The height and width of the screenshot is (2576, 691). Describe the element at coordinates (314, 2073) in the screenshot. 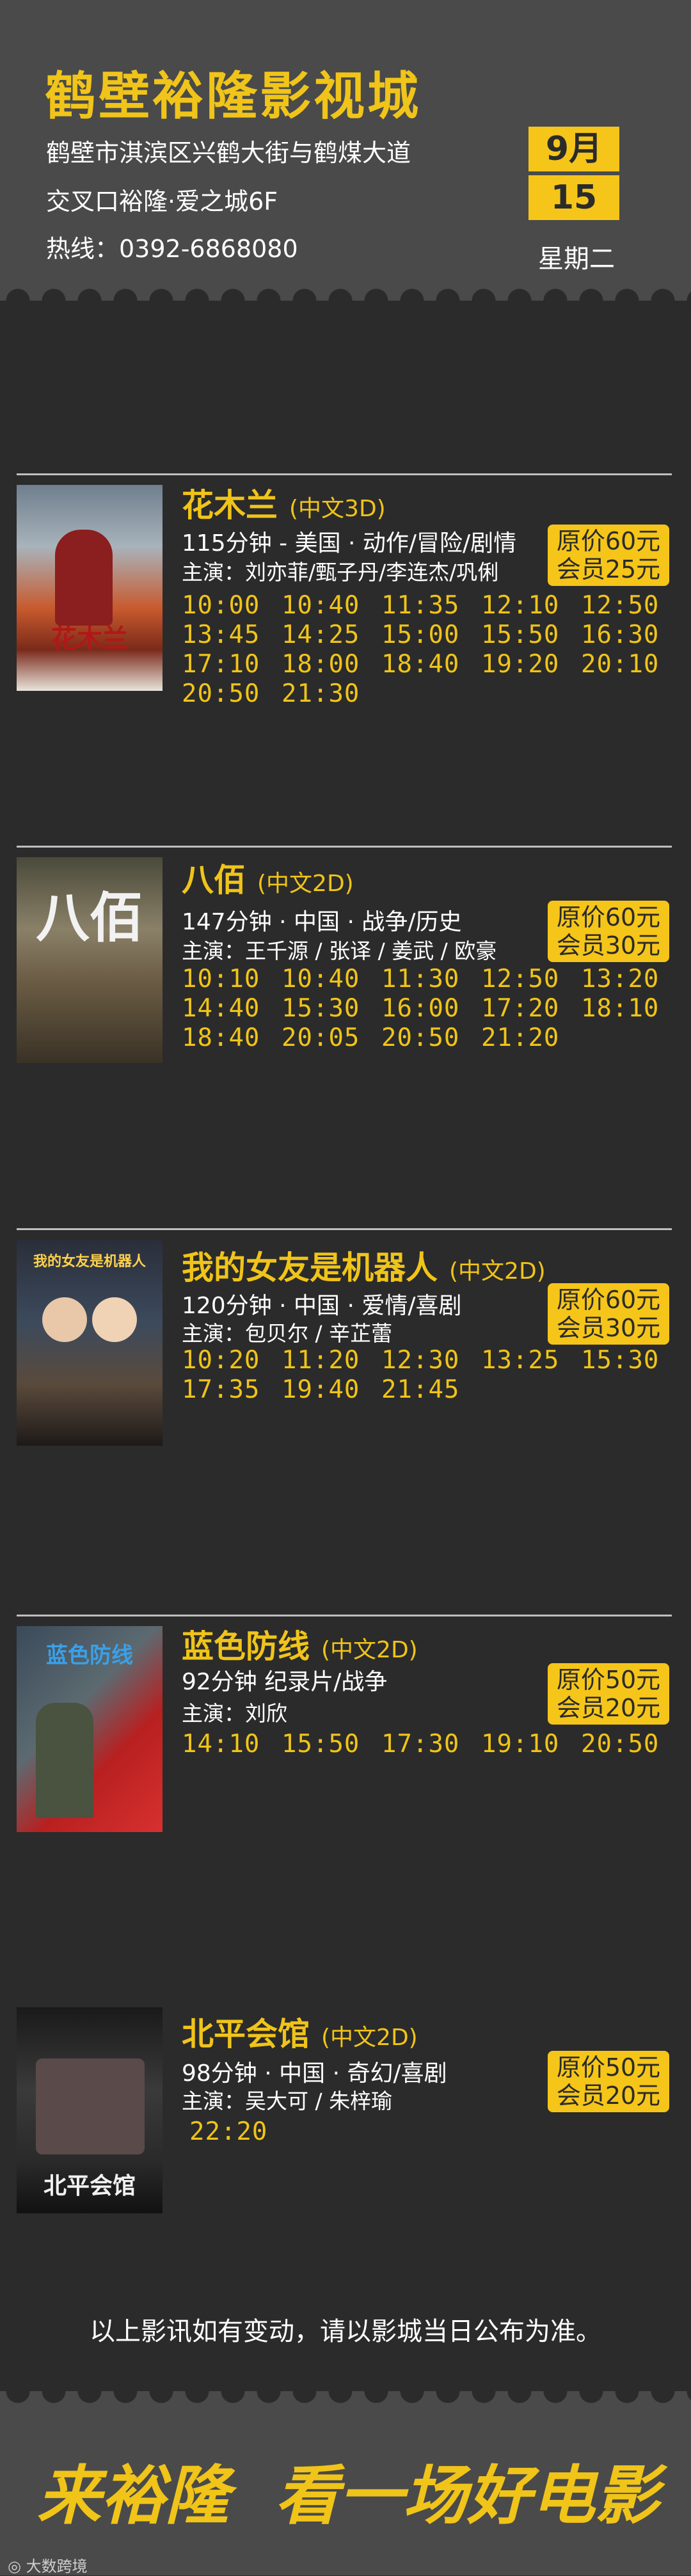

I see `movie-info: 98分钟 · 中国 · 奇幻/喜剧` at that location.